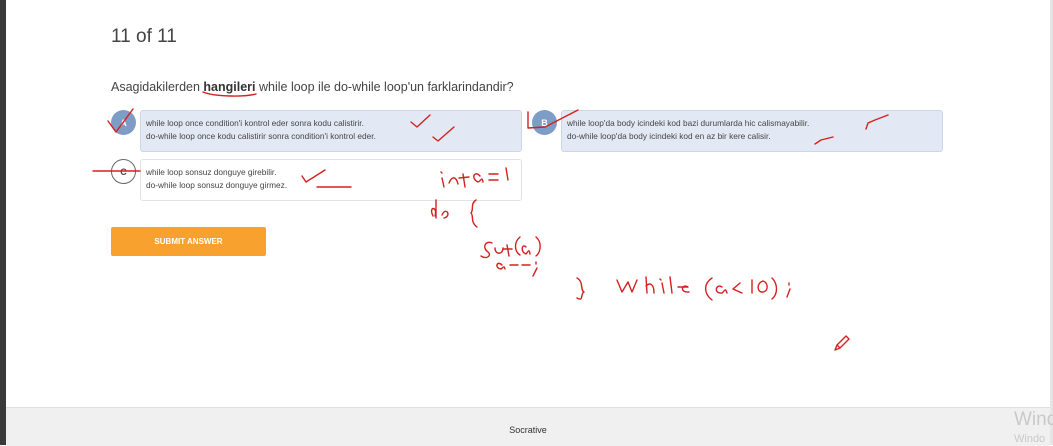 The height and width of the screenshot is (446, 1053). Describe the element at coordinates (229, 94) in the screenshot. I see `ink-underline-keyword` at that location.